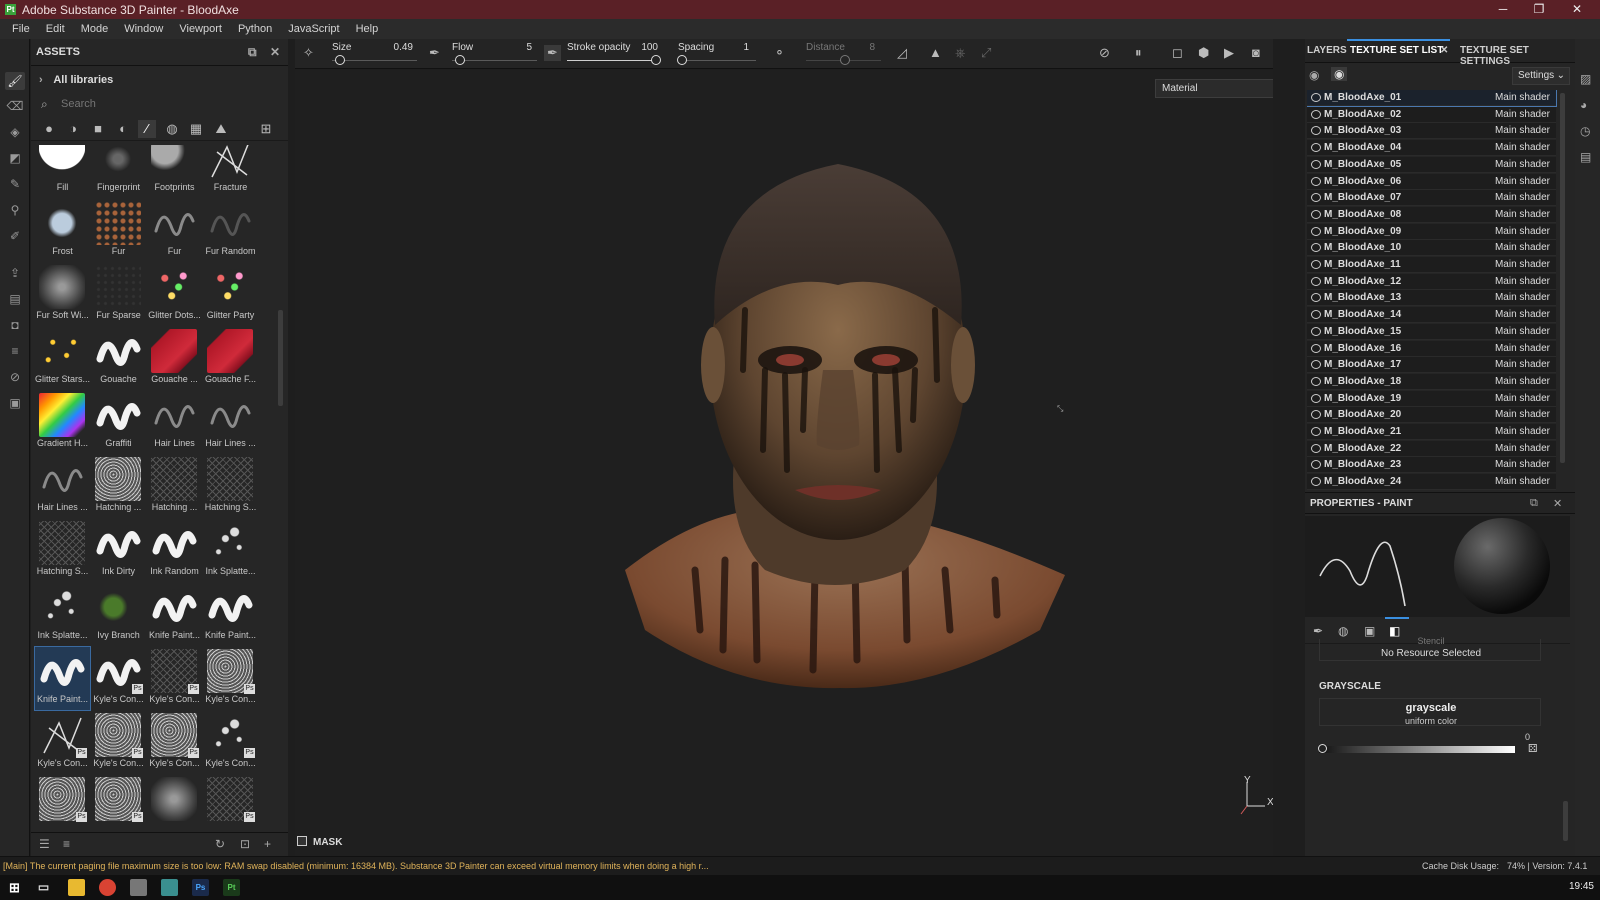  I want to click on menu-python: Python, so click(255, 29).